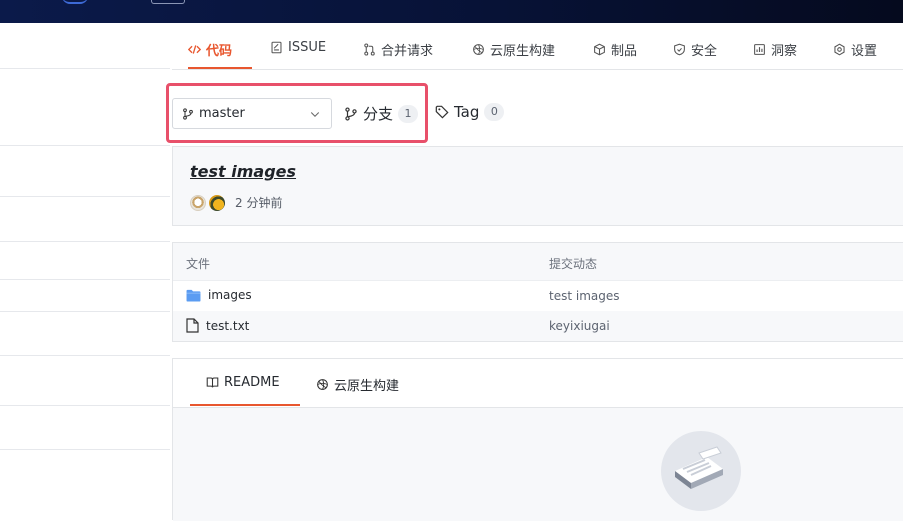 This screenshot has width=903, height=521. What do you see at coordinates (75, 2) in the screenshot?
I see `logo-fragment` at bounding box center [75, 2].